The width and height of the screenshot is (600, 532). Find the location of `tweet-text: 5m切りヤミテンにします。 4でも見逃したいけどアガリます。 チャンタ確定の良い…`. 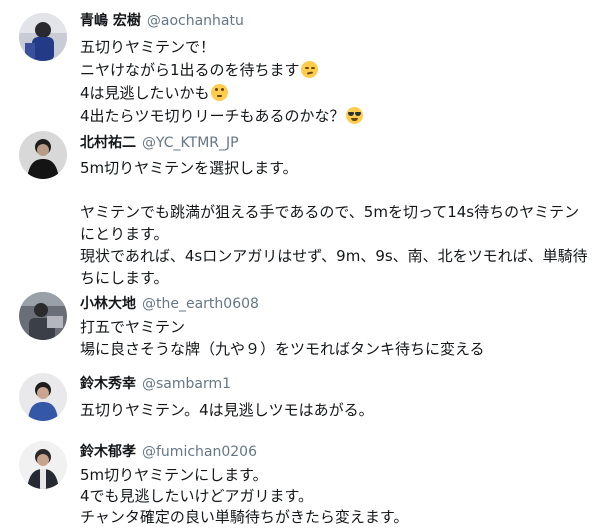

tweet-text: 5m切りヤミテンにします。 4でも見逃したいけどアガリます。 チャンタ確定の良い… is located at coordinates (335, 496).